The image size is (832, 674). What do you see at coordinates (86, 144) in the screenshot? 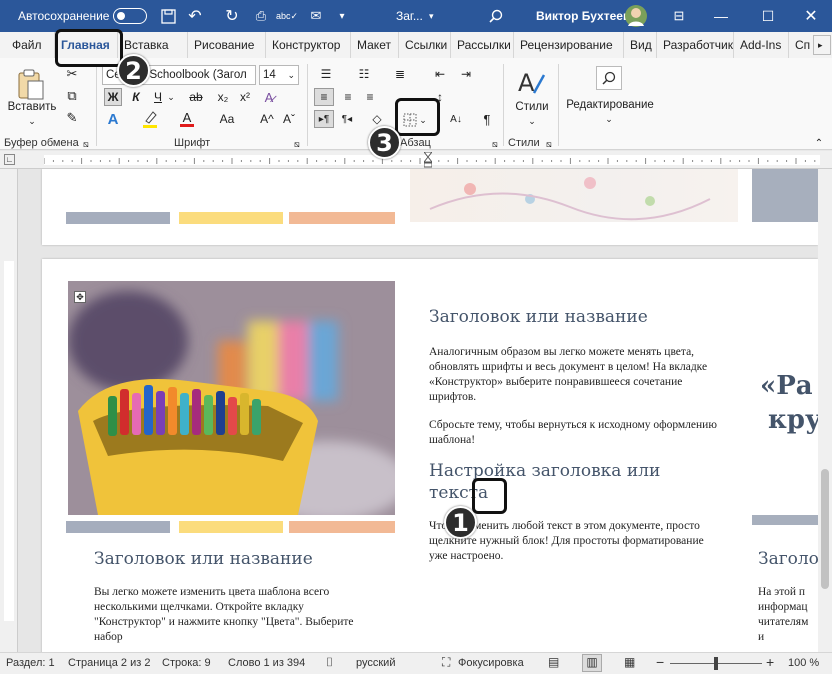
I see `clipboard-launcher-icon: ⧅` at bounding box center [86, 144].